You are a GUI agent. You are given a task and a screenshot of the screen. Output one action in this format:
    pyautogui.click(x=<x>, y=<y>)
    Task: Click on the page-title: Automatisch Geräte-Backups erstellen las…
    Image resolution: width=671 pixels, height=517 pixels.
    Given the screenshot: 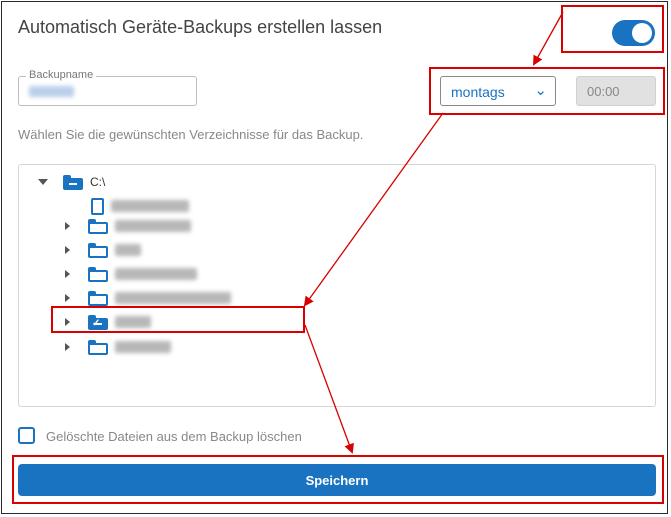 What is the action you would take?
    pyautogui.click(x=200, y=27)
    